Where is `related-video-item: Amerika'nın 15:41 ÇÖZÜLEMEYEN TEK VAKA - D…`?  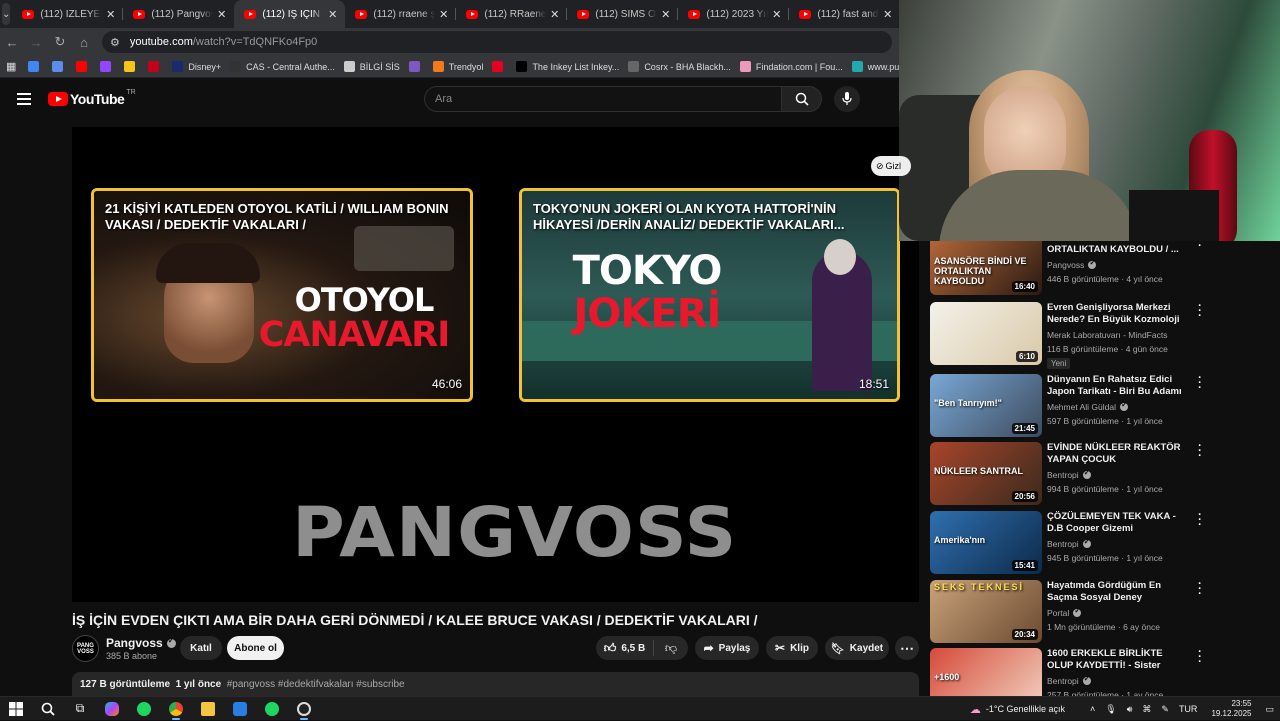 related-video-item: Amerika'nın 15:41 ÇÖZÜLEMEYEN TEK VAKA - D… is located at coordinates (1100, 542).